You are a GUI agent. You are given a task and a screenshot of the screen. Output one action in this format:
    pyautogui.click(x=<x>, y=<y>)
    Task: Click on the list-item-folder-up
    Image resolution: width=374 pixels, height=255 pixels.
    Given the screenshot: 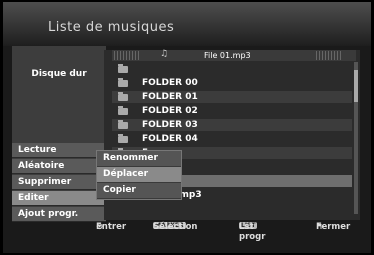 What is the action you would take?
    pyautogui.click(x=232, y=69)
    